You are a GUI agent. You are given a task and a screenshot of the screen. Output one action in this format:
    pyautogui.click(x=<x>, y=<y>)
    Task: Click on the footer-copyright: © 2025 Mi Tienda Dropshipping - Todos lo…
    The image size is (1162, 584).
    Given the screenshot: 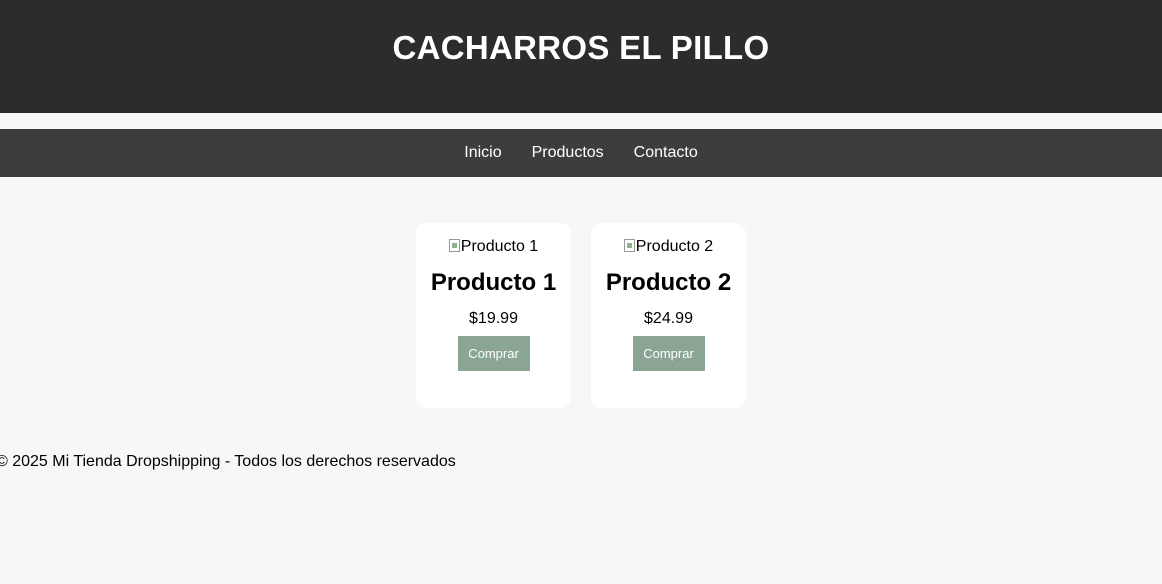 What is the action you would take?
    pyautogui.click(x=228, y=461)
    